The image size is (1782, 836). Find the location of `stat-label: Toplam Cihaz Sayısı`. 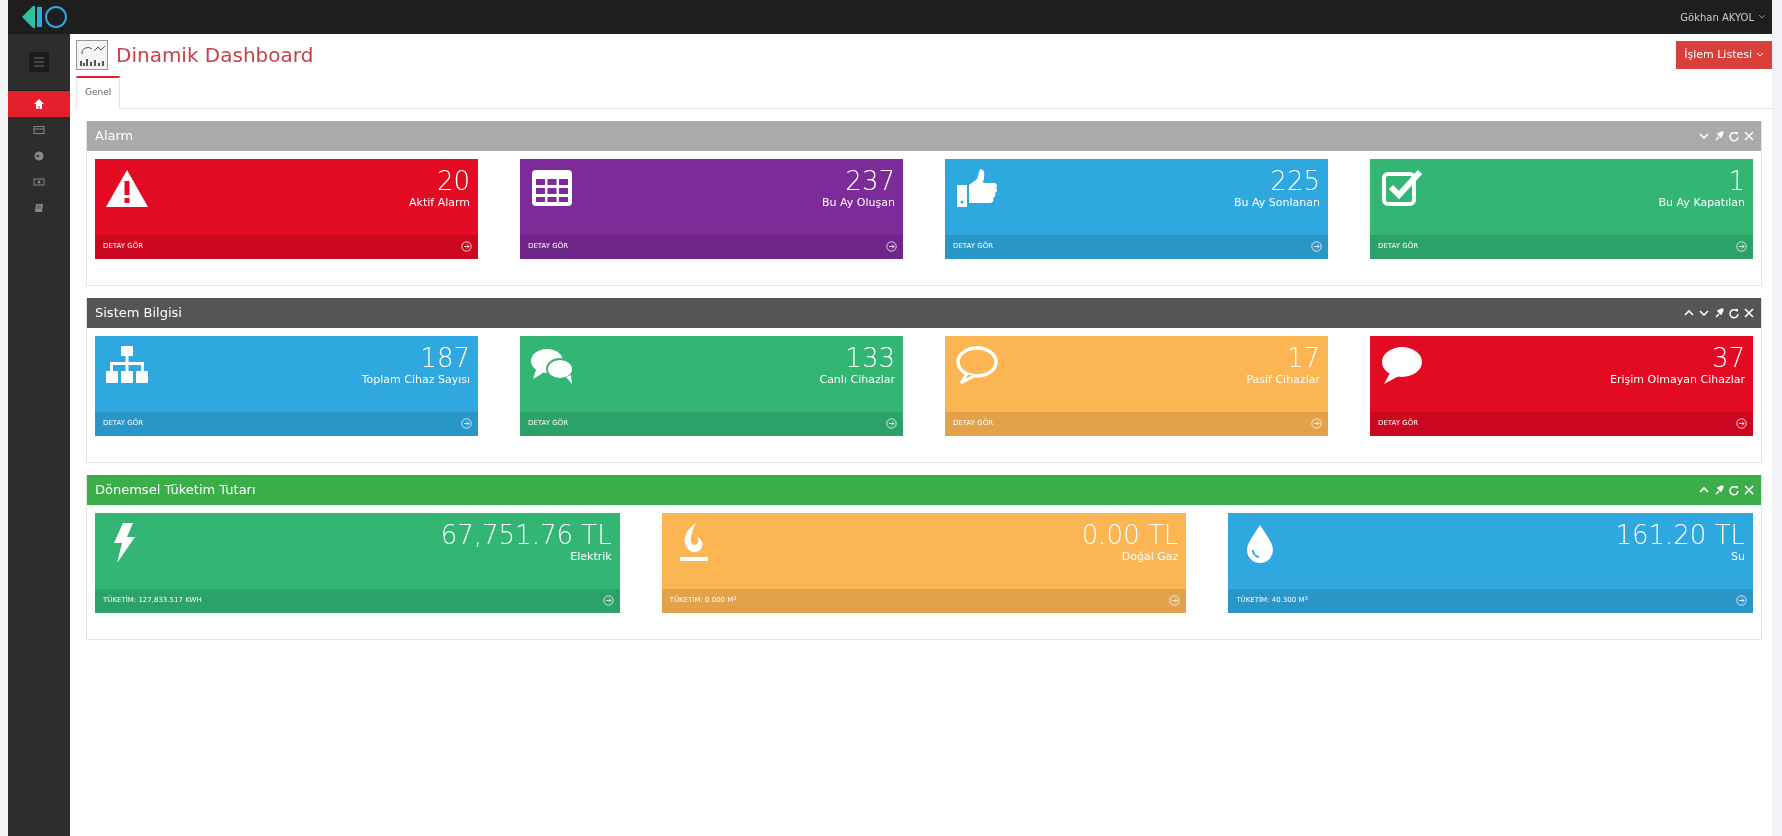

stat-label: Toplam Cihaz Sayısı is located at coordinates (415, 380).